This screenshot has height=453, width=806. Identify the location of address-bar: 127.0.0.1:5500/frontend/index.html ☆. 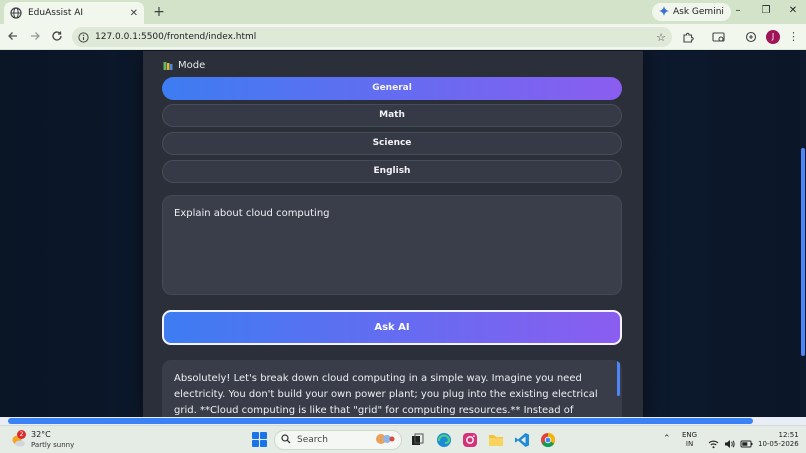
(372, 37).